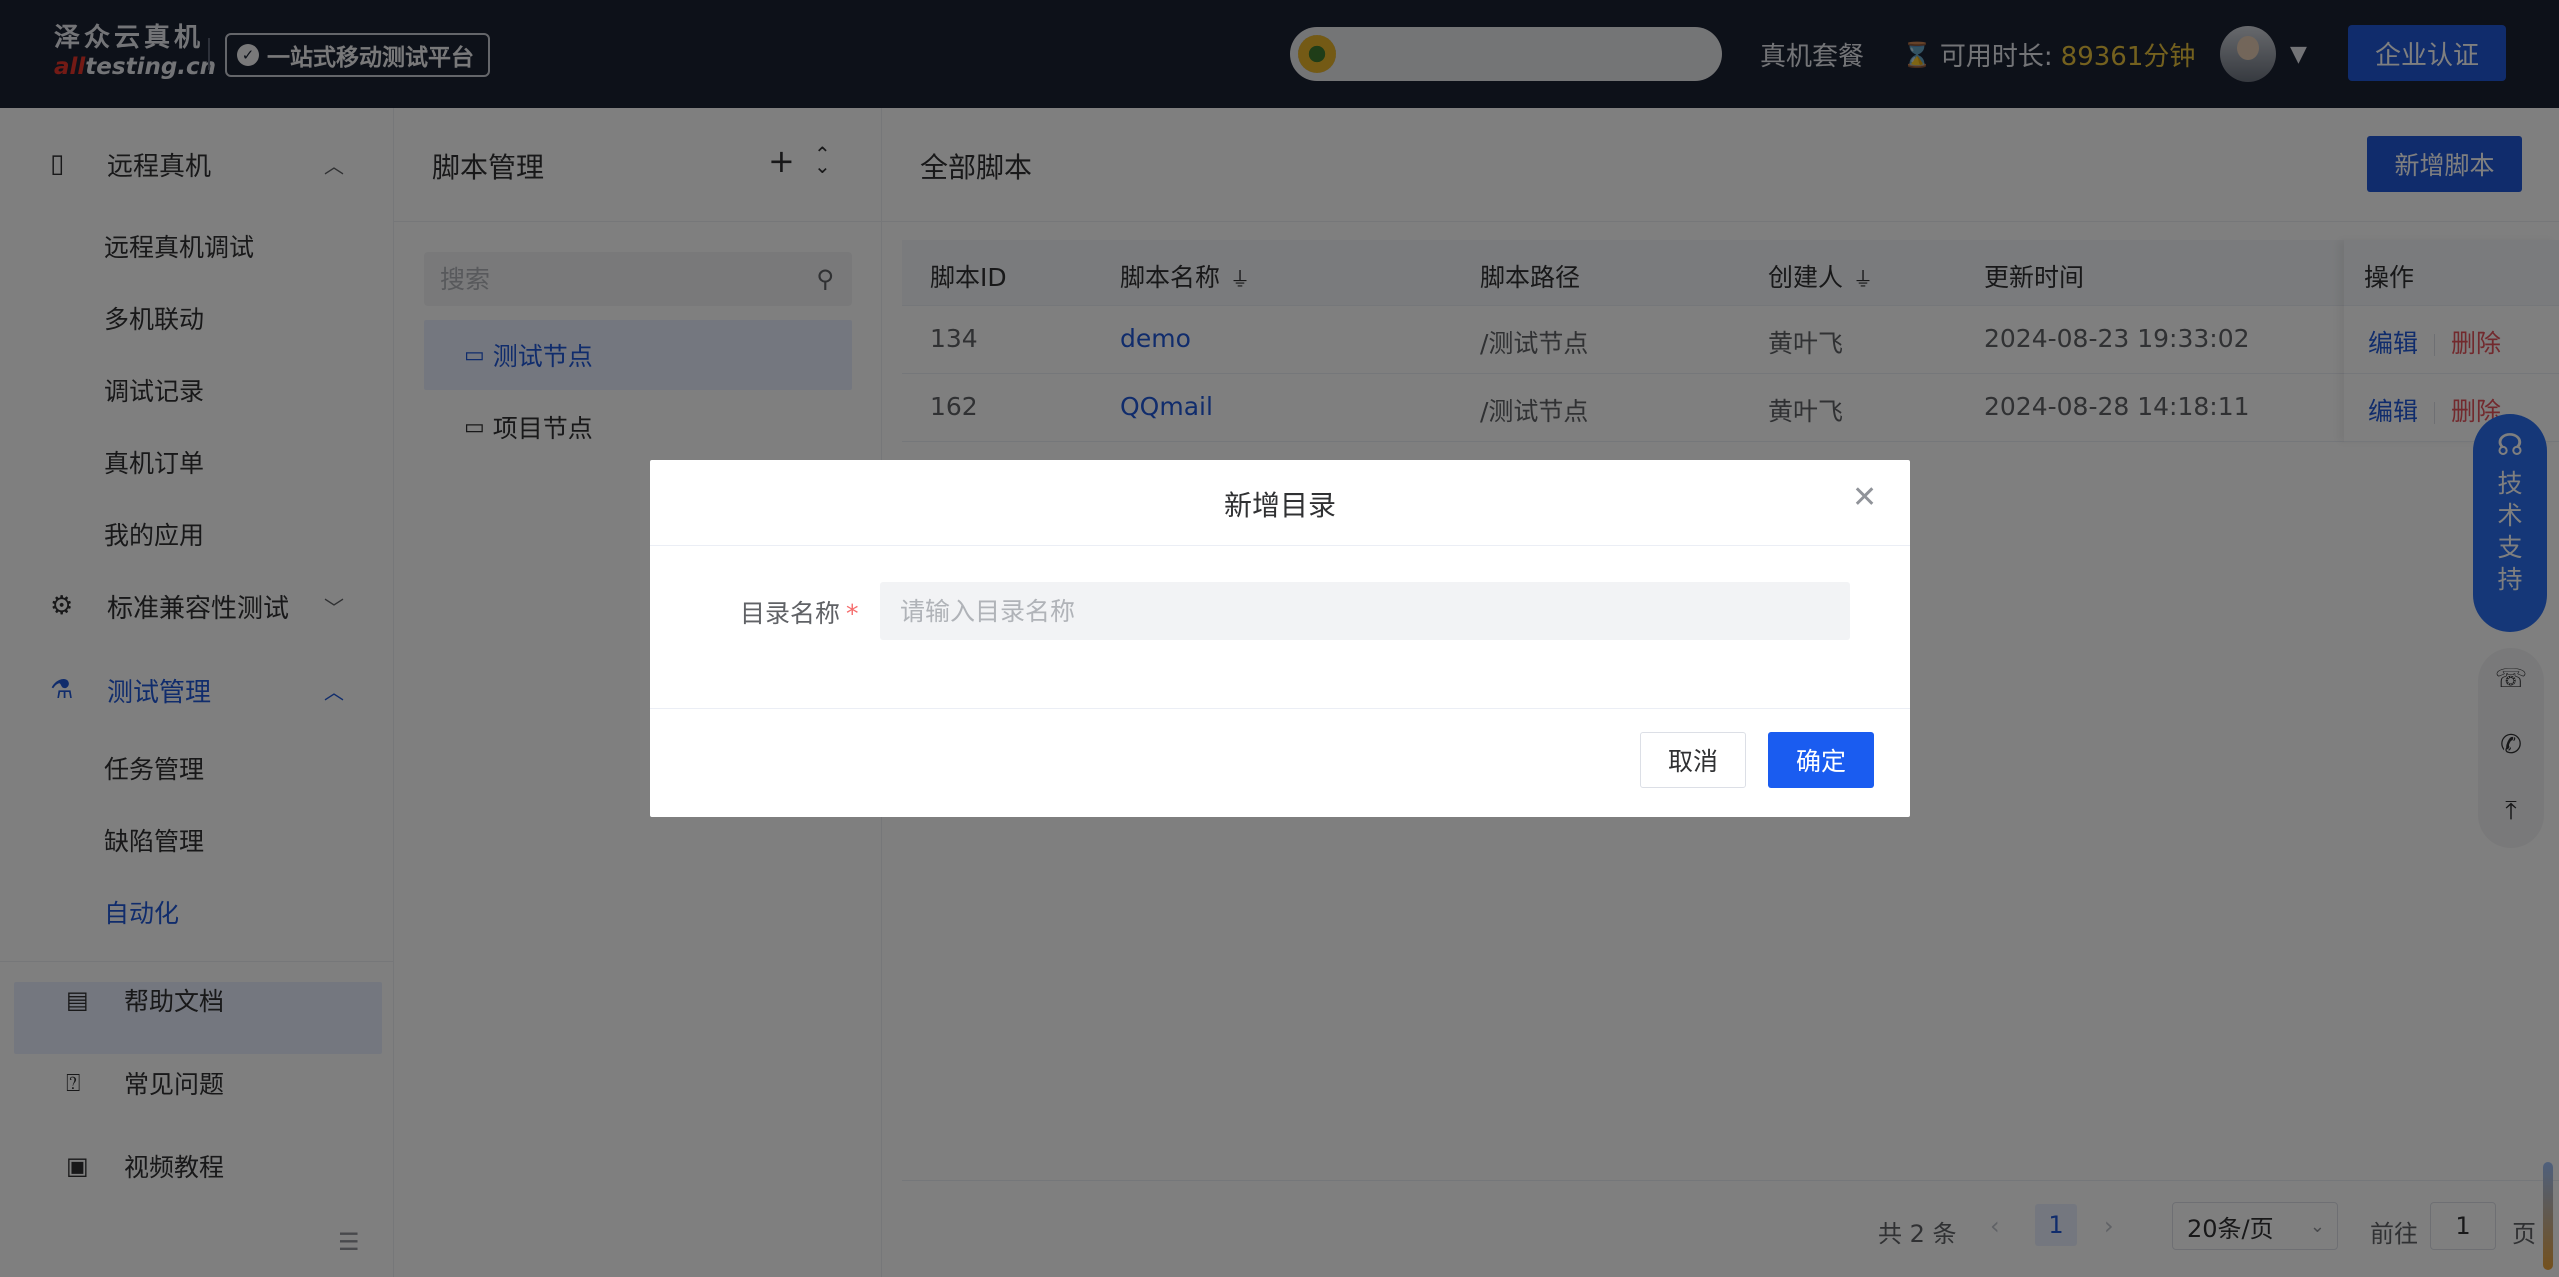 The image size is (2559, 1277). What do you see at coordinates (852, 613) in the screenshot?
I see `required-mark: *` at bounding box center [852, 613].